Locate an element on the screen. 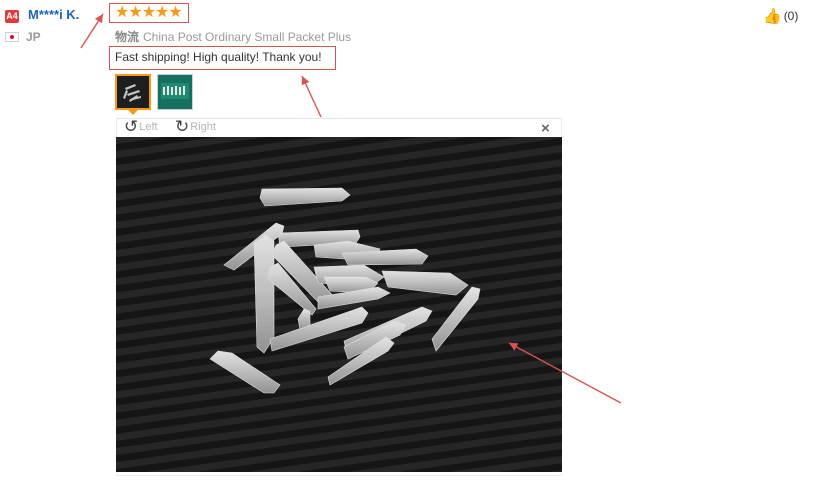  reviewer-name: M****i K. is located at coordinates (53, 14).